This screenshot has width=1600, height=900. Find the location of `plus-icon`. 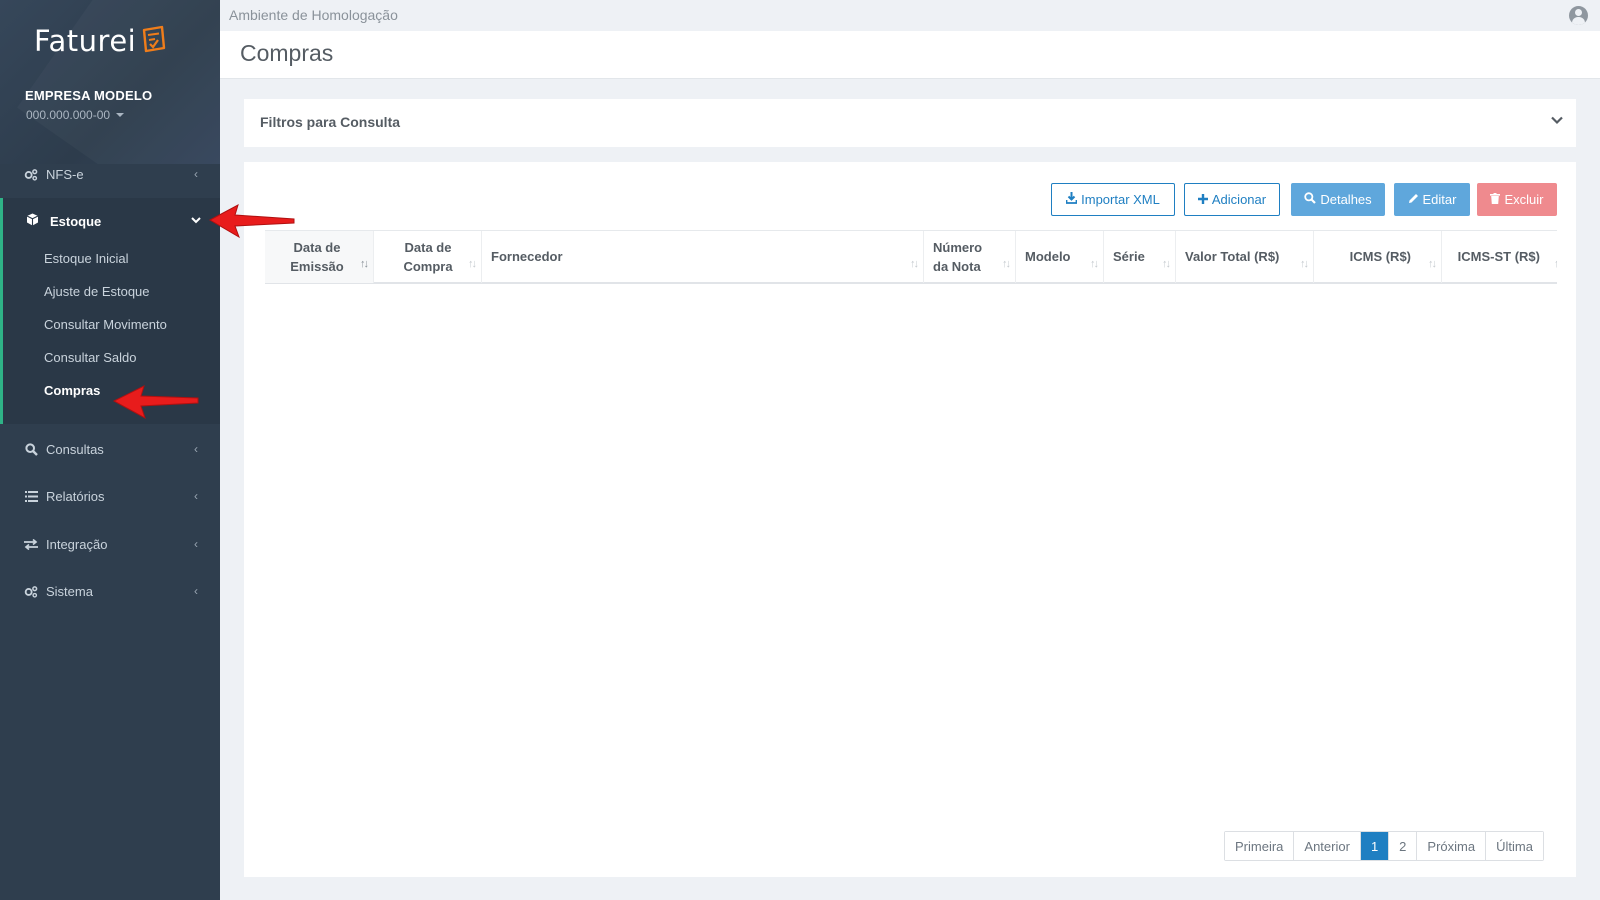

plus-icon is located at coordinates (1202, 200).